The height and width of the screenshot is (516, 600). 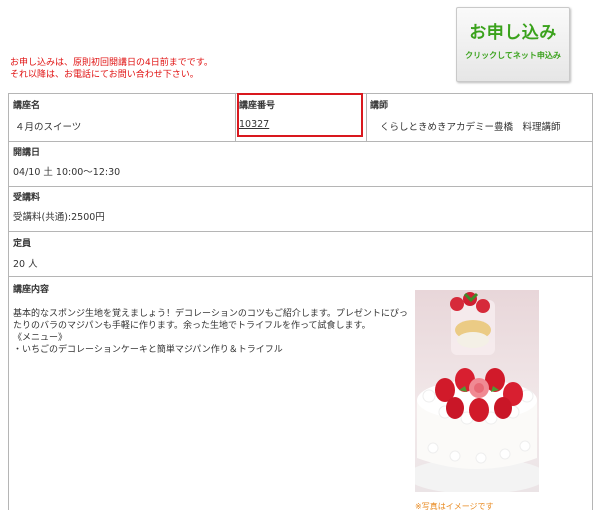 What do you see at coordinates (31, 290) in the screenshot?
I see `content-label: 講座内容` at bounding box center [31, 290].